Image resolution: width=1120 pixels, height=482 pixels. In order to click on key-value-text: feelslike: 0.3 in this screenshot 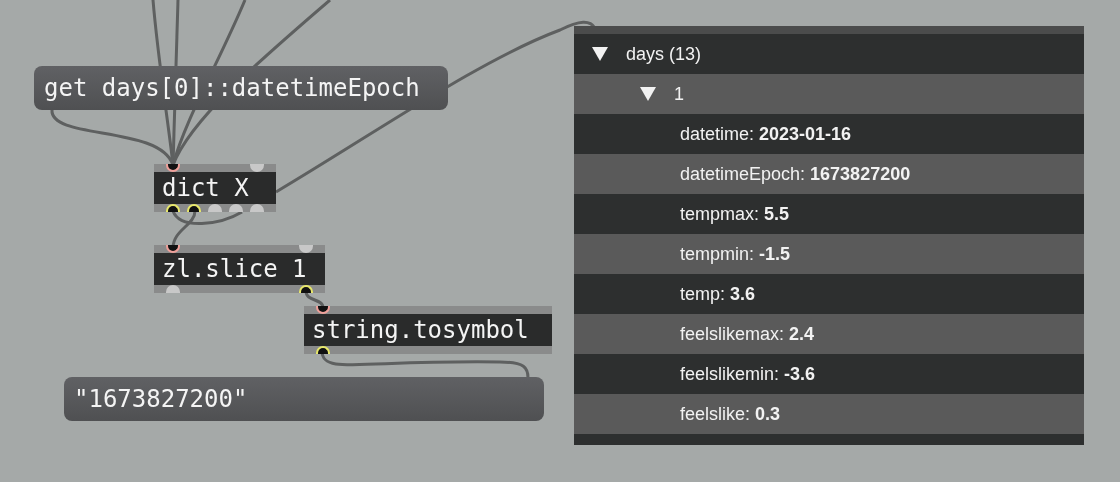, I will do `click(730, 414)`.